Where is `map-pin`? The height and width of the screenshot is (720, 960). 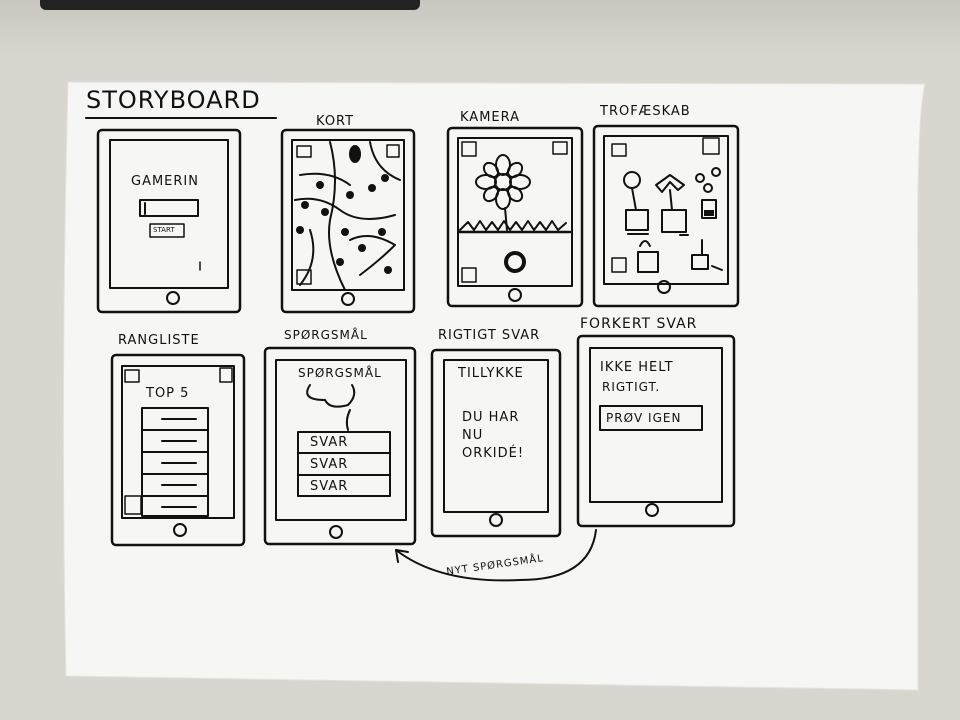
map-pin is located at coordinates (355, 154).